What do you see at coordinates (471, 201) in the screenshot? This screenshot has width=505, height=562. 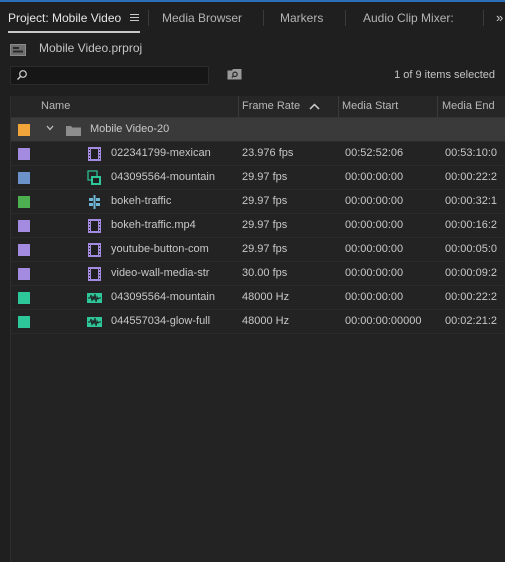 I see `item-media-end: 00:00:32:1` at bounding box center [471, 201].